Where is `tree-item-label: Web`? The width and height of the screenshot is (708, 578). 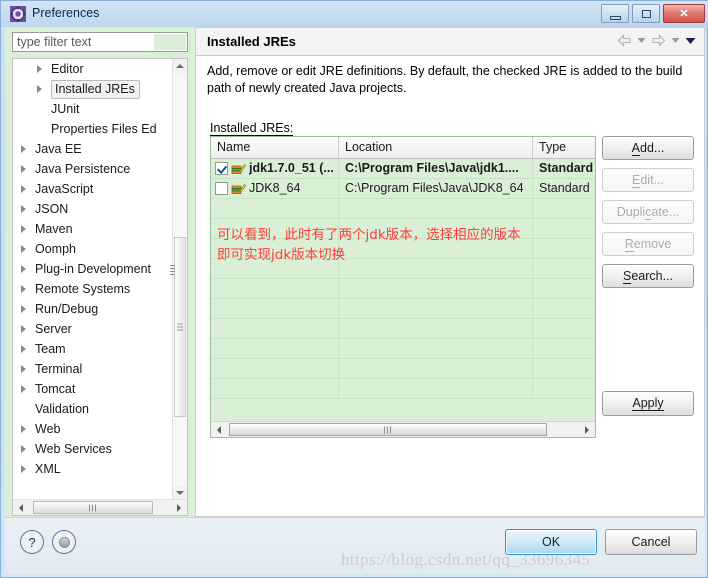 tree-item-label: Web is located at coordinates (93, 429).